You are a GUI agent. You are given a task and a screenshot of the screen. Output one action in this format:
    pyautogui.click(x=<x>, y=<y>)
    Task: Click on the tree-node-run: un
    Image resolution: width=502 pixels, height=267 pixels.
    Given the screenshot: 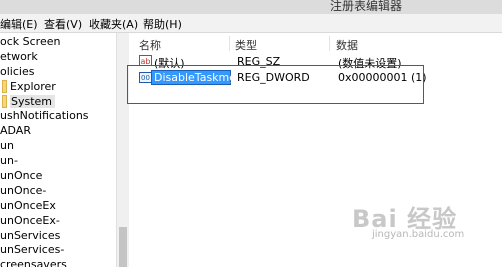 What is the action you would take?
    pyautogui.click(x=7, y=146)
    